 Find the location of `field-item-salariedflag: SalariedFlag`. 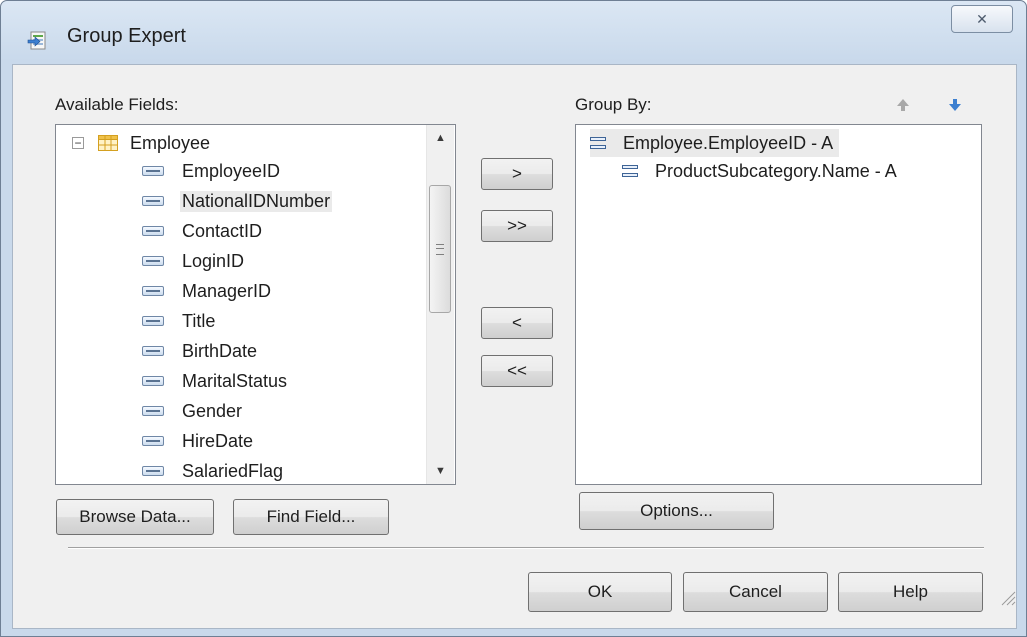

field-item-salariedflag: SalariedFlag is located at coordinates (213, 470).